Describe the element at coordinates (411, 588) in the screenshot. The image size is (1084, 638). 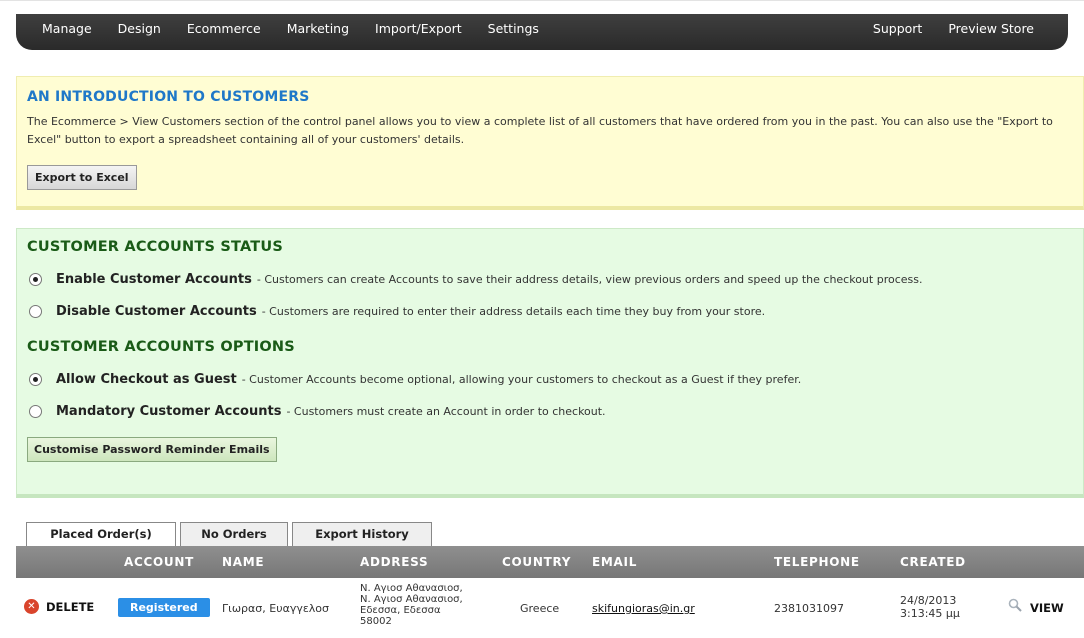
I see `address-line-1: Ν. Αγιοσ Αθανασιοσ,` at that location.